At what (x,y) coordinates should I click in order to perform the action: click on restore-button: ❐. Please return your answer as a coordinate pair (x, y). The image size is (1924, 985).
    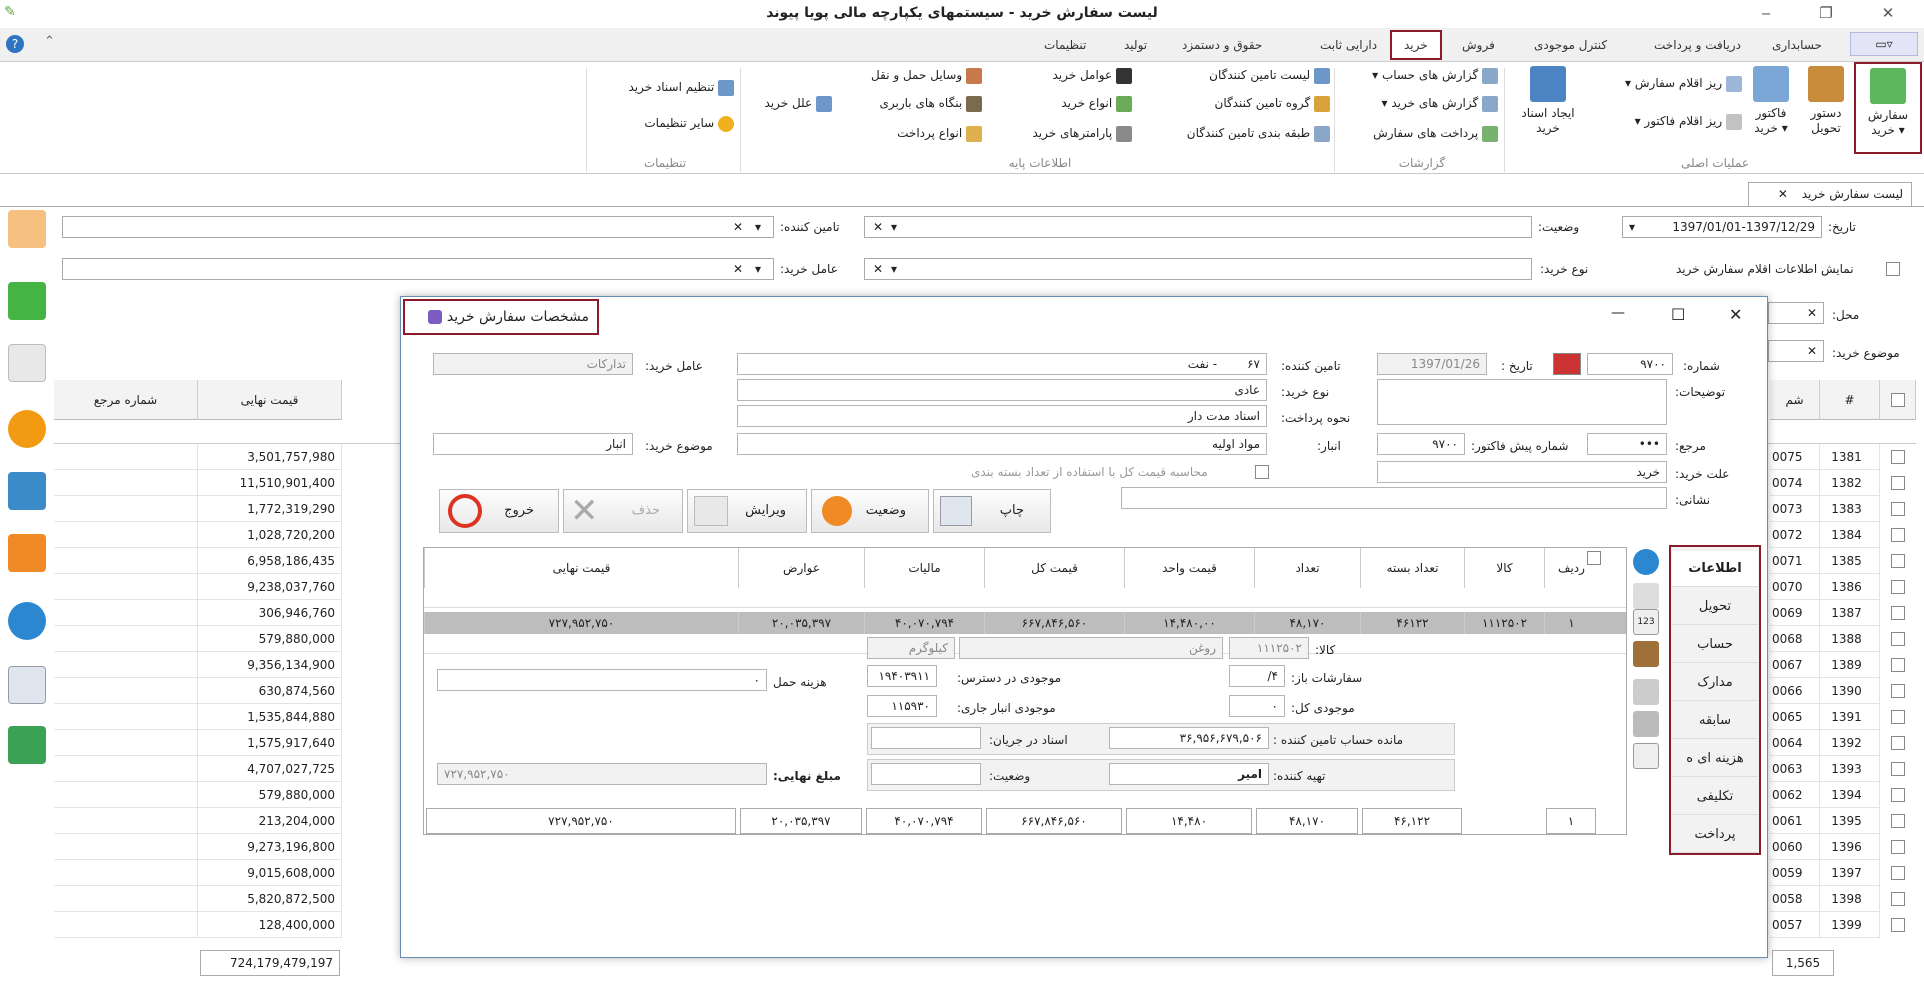
    Looking at the image, I should click on (1826, 13).